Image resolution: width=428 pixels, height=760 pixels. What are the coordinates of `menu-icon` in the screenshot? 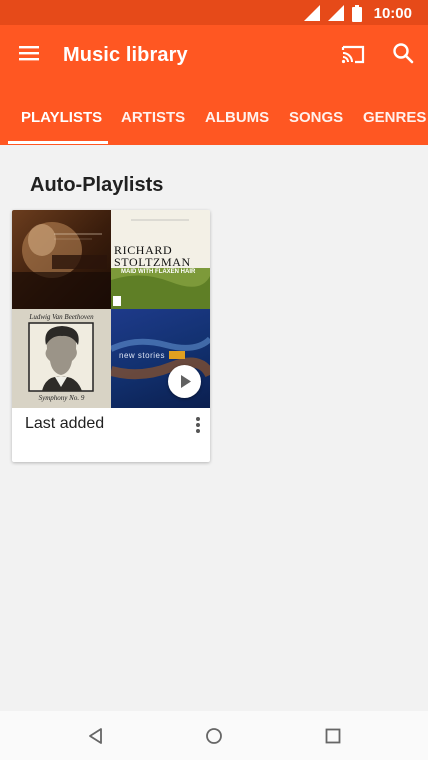 It's located at (29, 53).